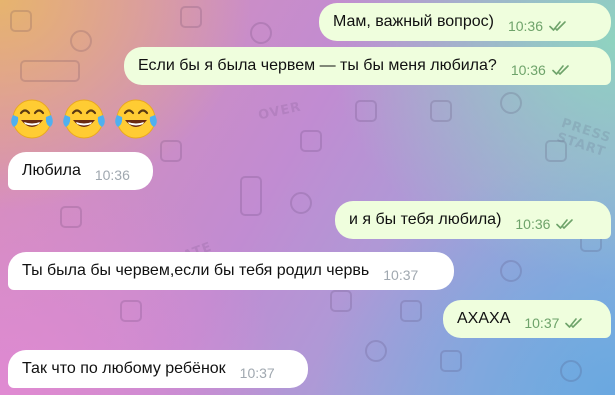 This screenshot has height=395, width=615. I want to click on emoji-message, so click(84, 119).